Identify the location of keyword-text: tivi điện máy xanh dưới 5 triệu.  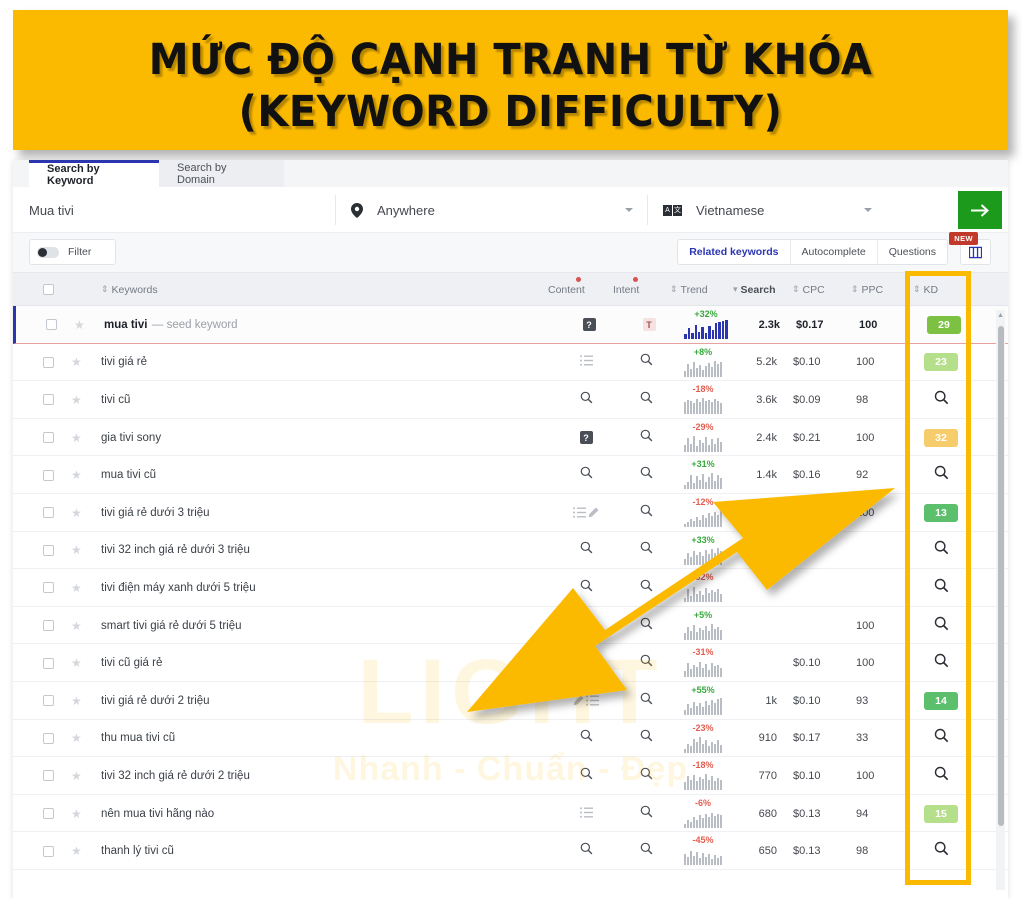
(178, 588).